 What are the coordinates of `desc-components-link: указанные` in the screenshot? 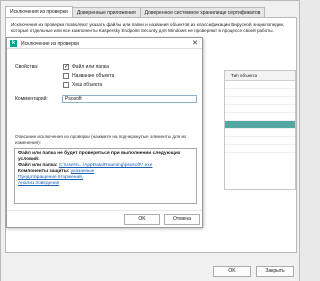 It's located at (83, 171).